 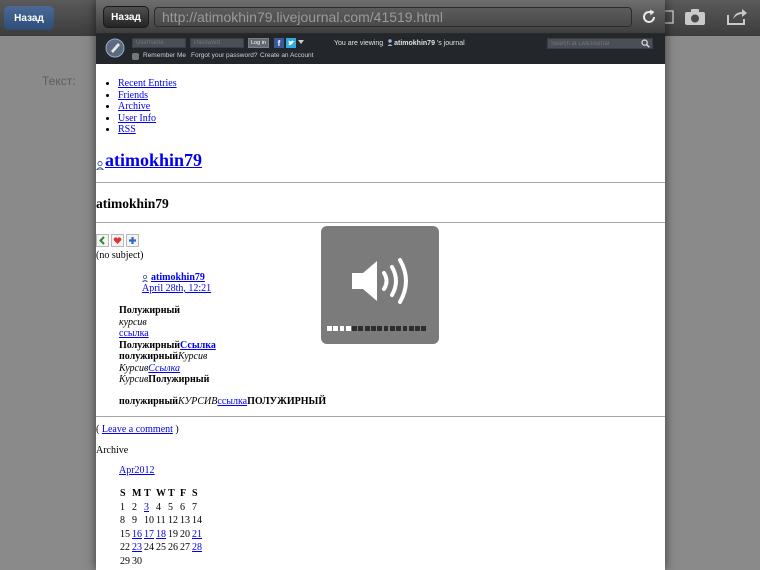 I want to click on nav-link-archive: Archive, so click(x=134, y=106).